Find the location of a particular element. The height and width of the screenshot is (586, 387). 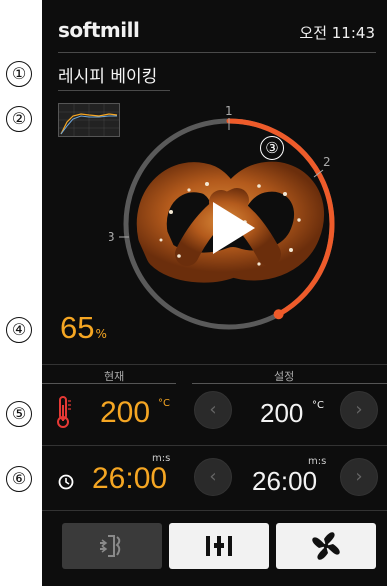

brand-mill: mill is located at coordinates (119, 30).